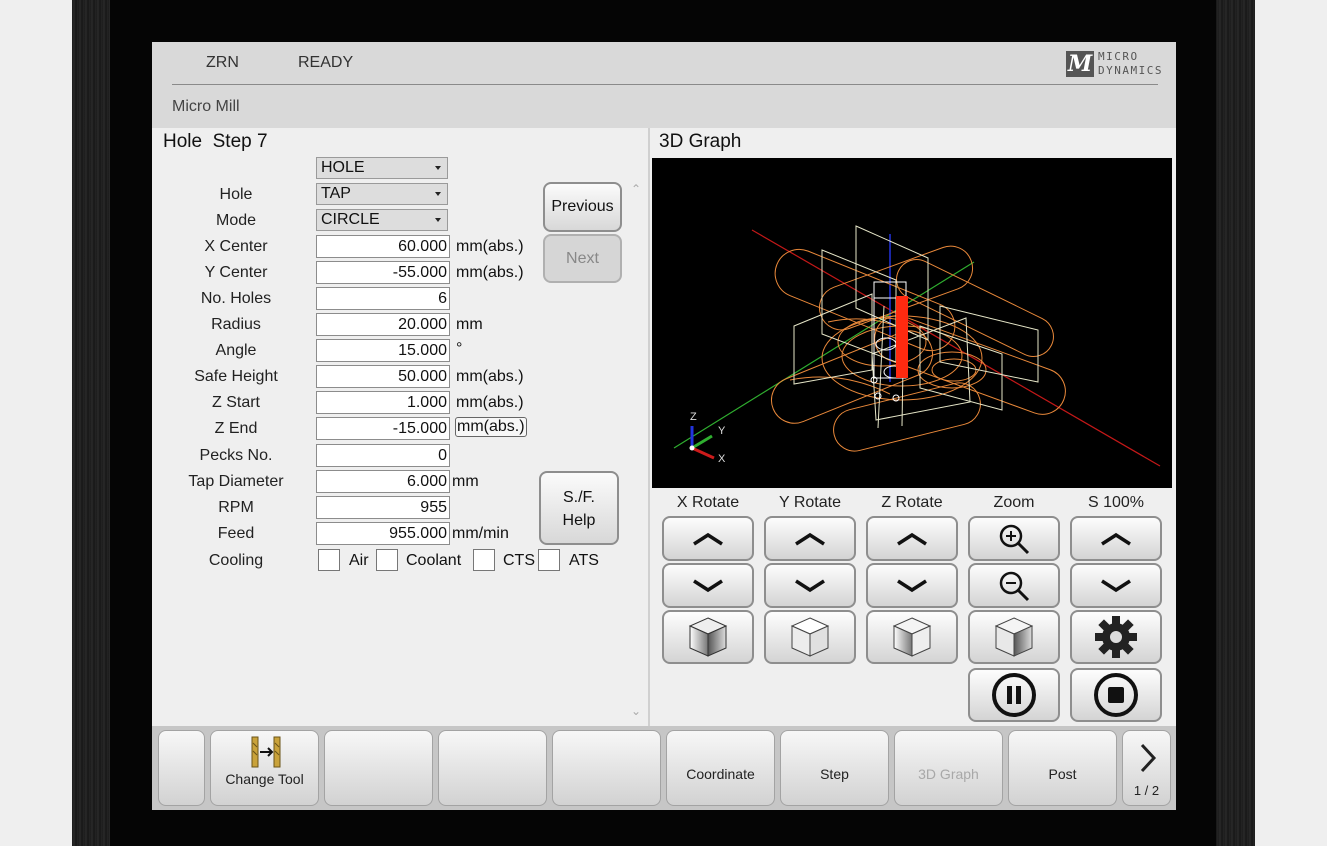 This screenshot has height=846, width=1327. What do you see at coordinates (1014, 637) in the screenshot?
I see `view-side-button` at bounding box center [1014, 637].